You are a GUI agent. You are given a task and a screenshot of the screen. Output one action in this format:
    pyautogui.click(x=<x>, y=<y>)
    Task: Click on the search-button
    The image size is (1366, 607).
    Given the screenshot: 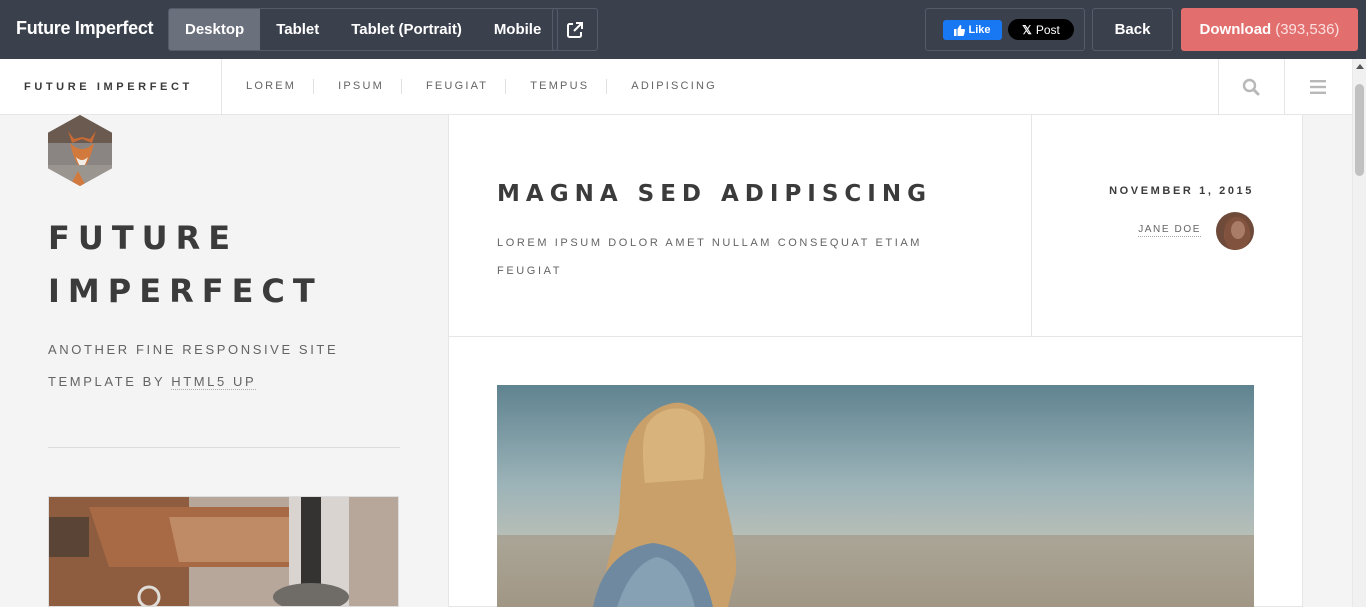 What is the action you would take?
    pyautogui.click(x=1251, y=86)
    